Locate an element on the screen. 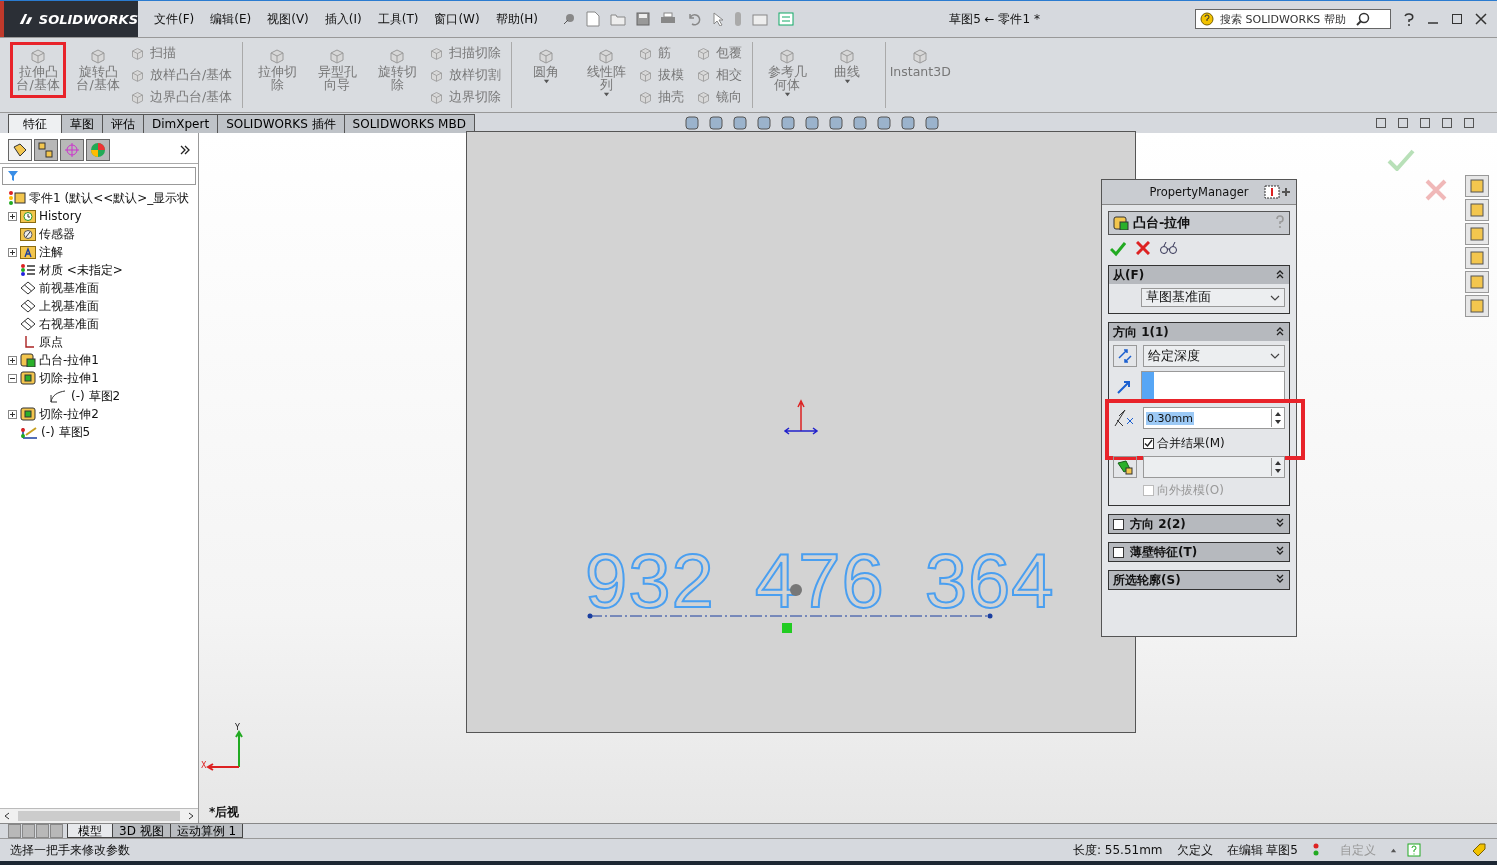 The image size is (1497, 865). ok-check-icon is located at coordinates (1118, 249).